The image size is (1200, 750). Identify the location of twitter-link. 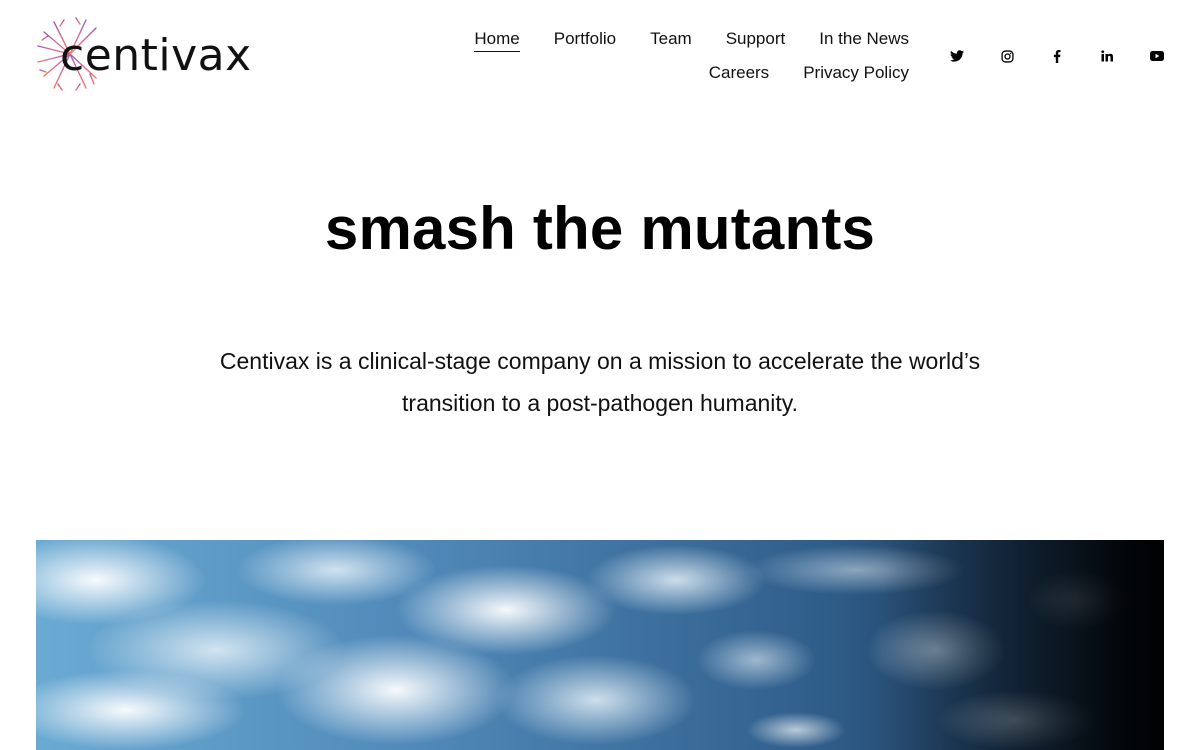
(957, 56).